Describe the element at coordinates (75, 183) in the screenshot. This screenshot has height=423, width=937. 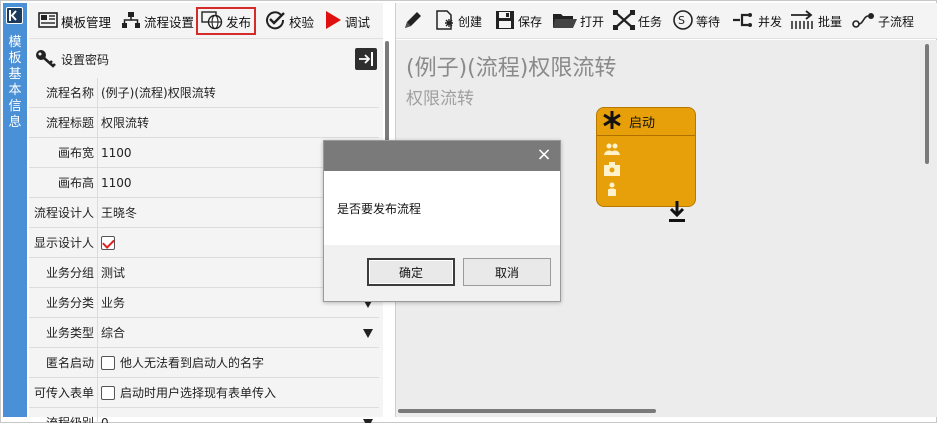
I see `property-label: 画布高` at that location.